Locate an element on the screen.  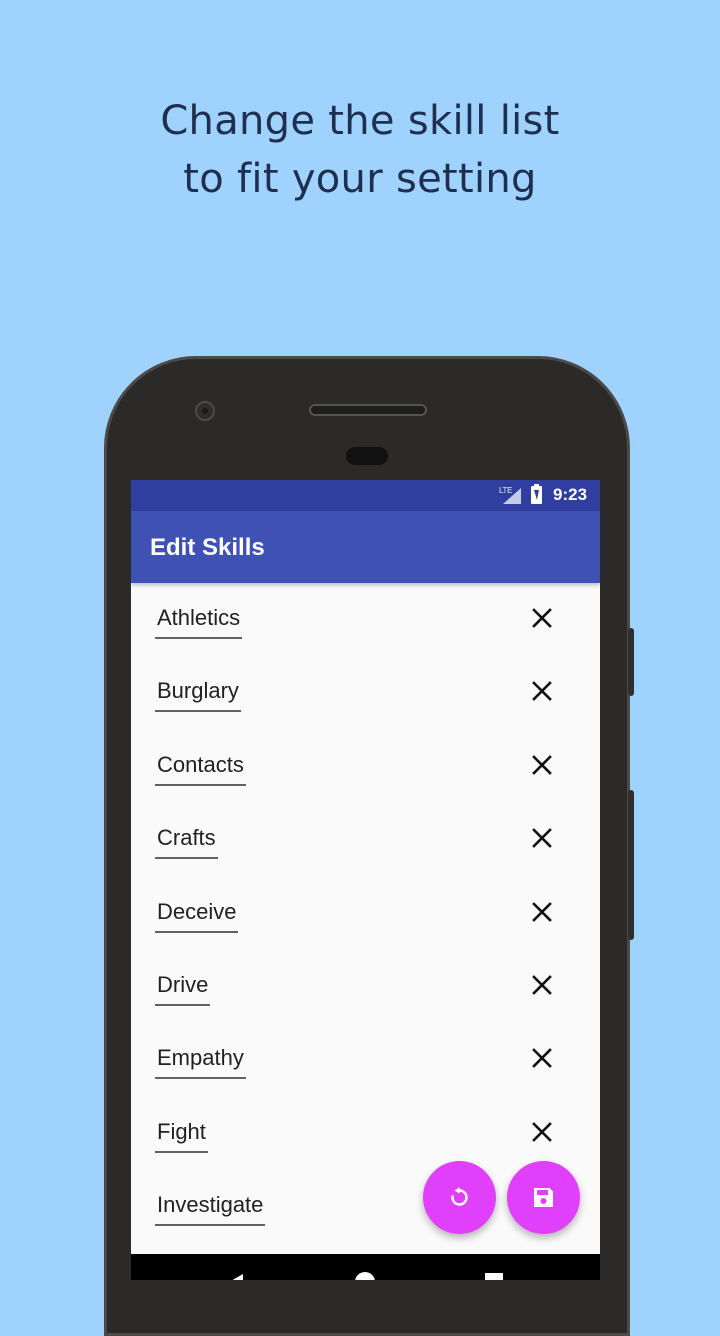
status-time: 9:23 is located at coordinates (570, 494).